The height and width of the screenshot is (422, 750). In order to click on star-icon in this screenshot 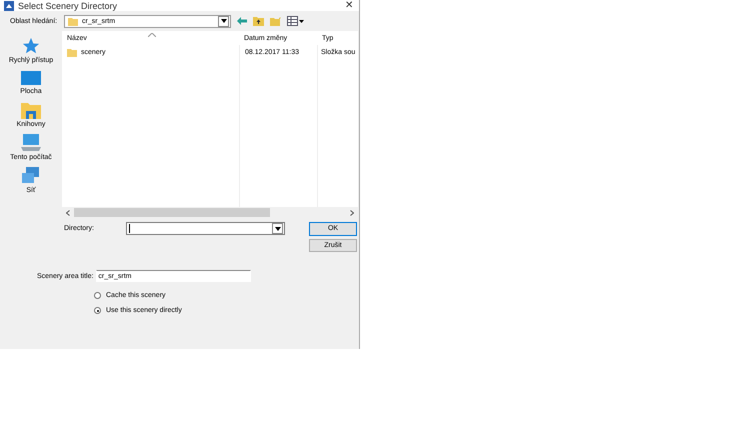, I will do `click(31, 46)`.